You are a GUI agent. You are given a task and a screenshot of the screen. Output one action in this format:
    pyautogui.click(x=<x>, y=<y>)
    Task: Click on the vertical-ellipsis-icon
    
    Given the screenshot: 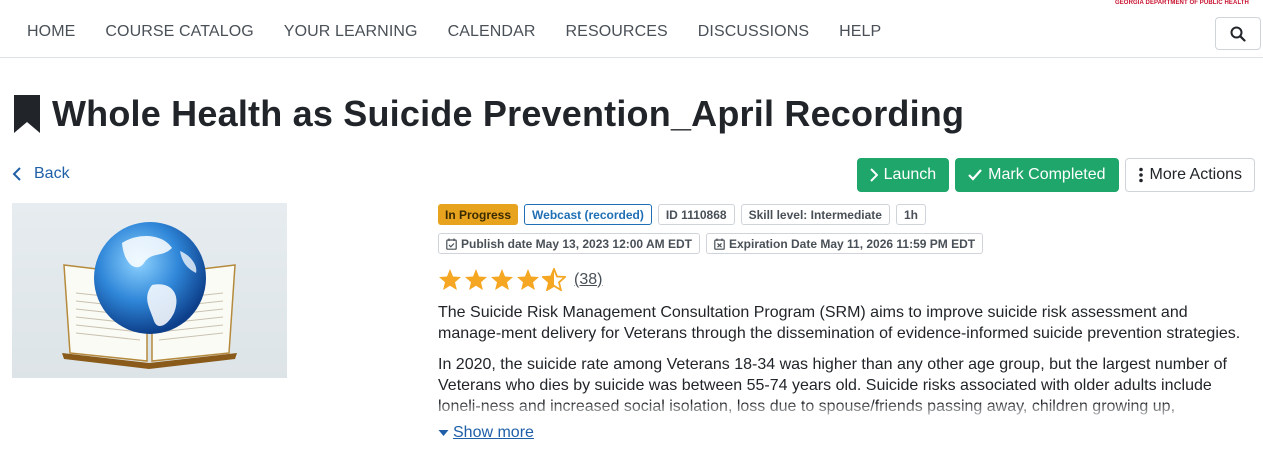 What is the action you would take?
    pyautogui.click(x=1140, y=175)
    